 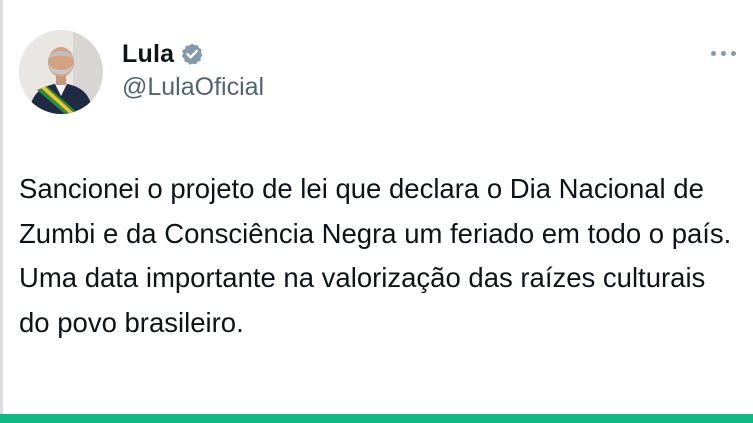 I want to click on bottom-color-bar, so click(x=376, y=418).